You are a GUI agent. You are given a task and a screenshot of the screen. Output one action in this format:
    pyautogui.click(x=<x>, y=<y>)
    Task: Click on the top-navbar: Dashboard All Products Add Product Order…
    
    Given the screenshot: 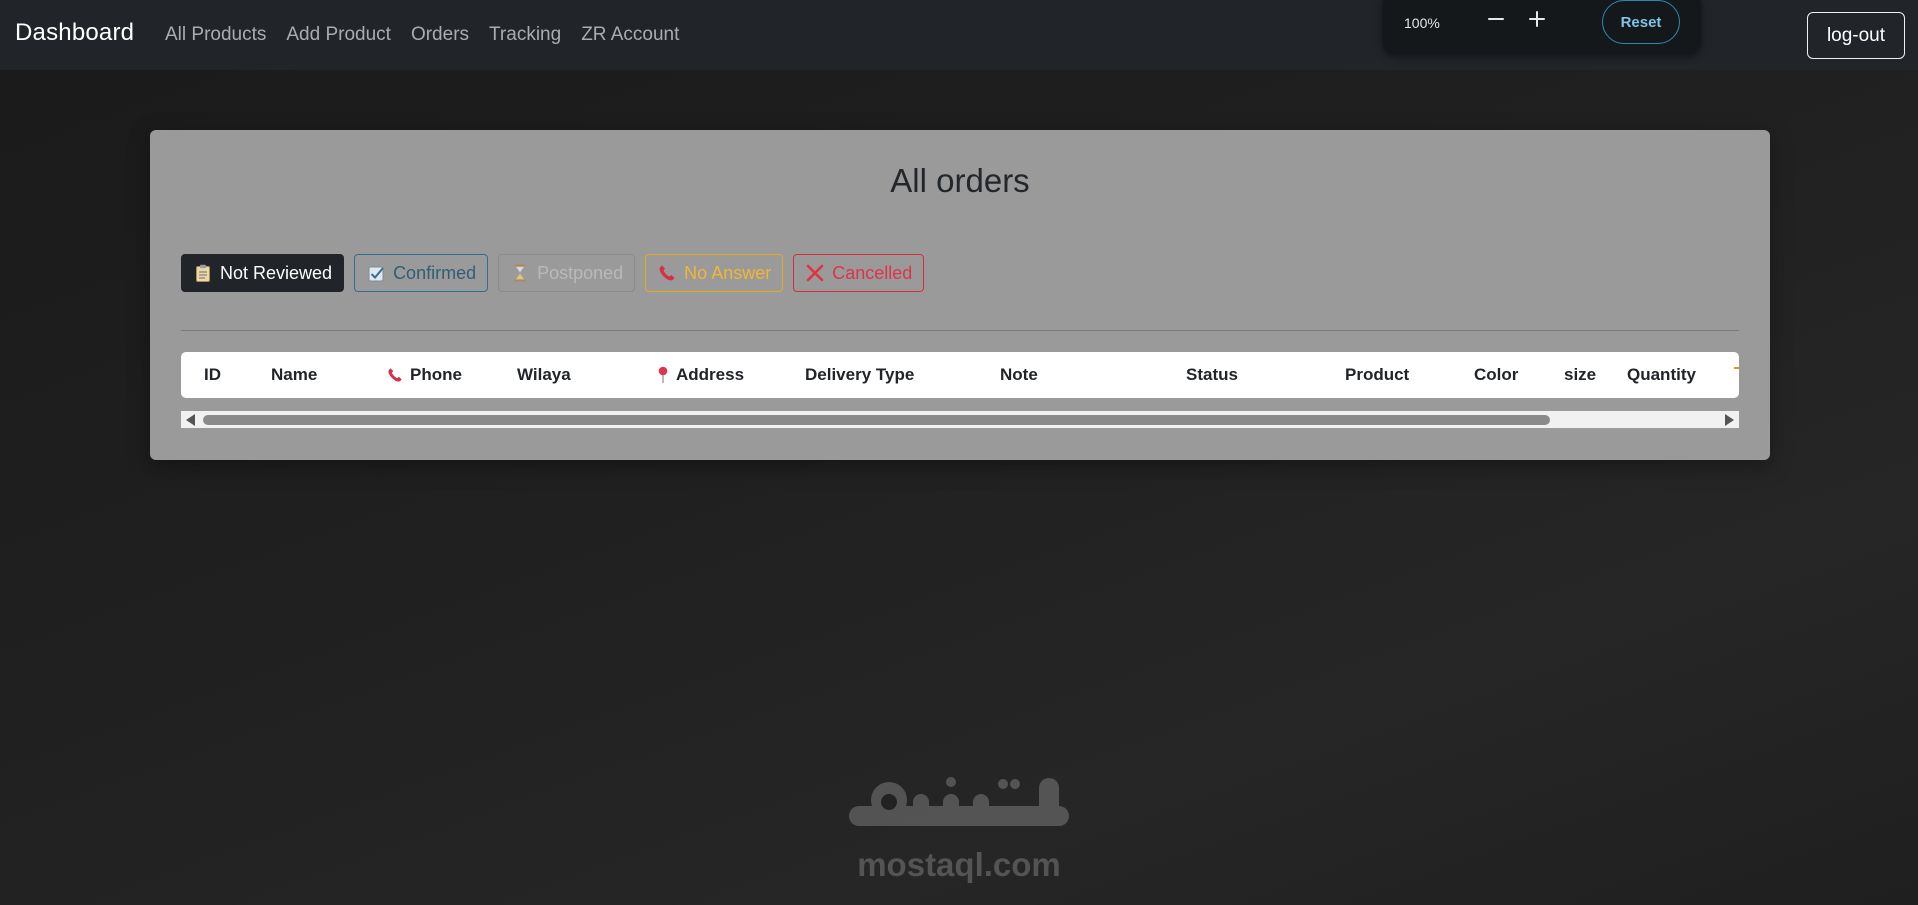 What is the action you would take?
    pyautogui.click(x=959, y=35)
    